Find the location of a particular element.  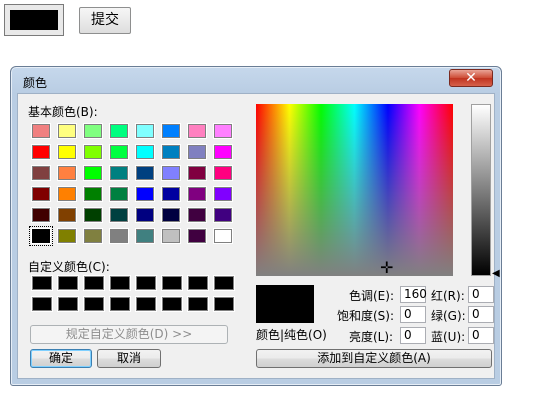

green-label: 绿(G): is located at coordinates (448, 316).